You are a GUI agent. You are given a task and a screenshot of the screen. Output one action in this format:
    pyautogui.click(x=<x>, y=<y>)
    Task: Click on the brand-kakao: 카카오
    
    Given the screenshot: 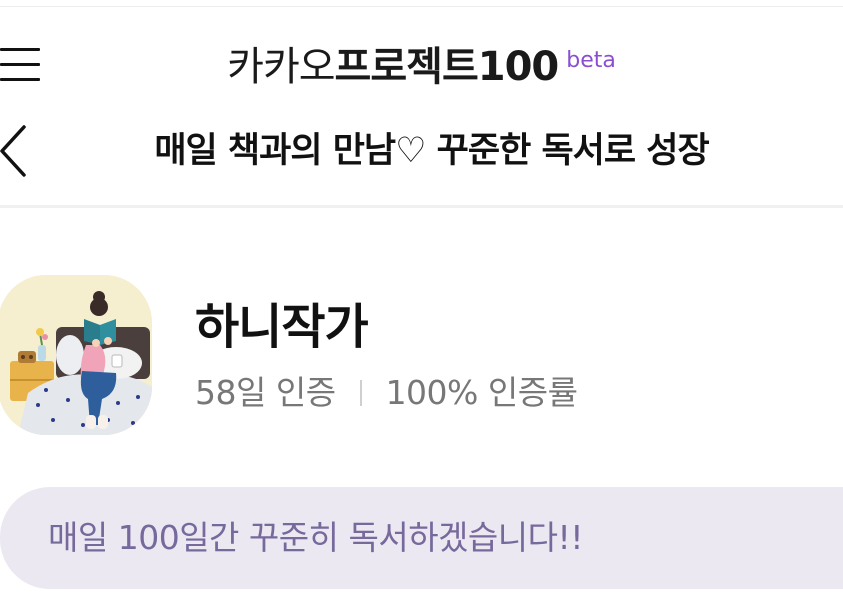 What is the action you would take?
    pyautogui.click(x=281, y=67)
    